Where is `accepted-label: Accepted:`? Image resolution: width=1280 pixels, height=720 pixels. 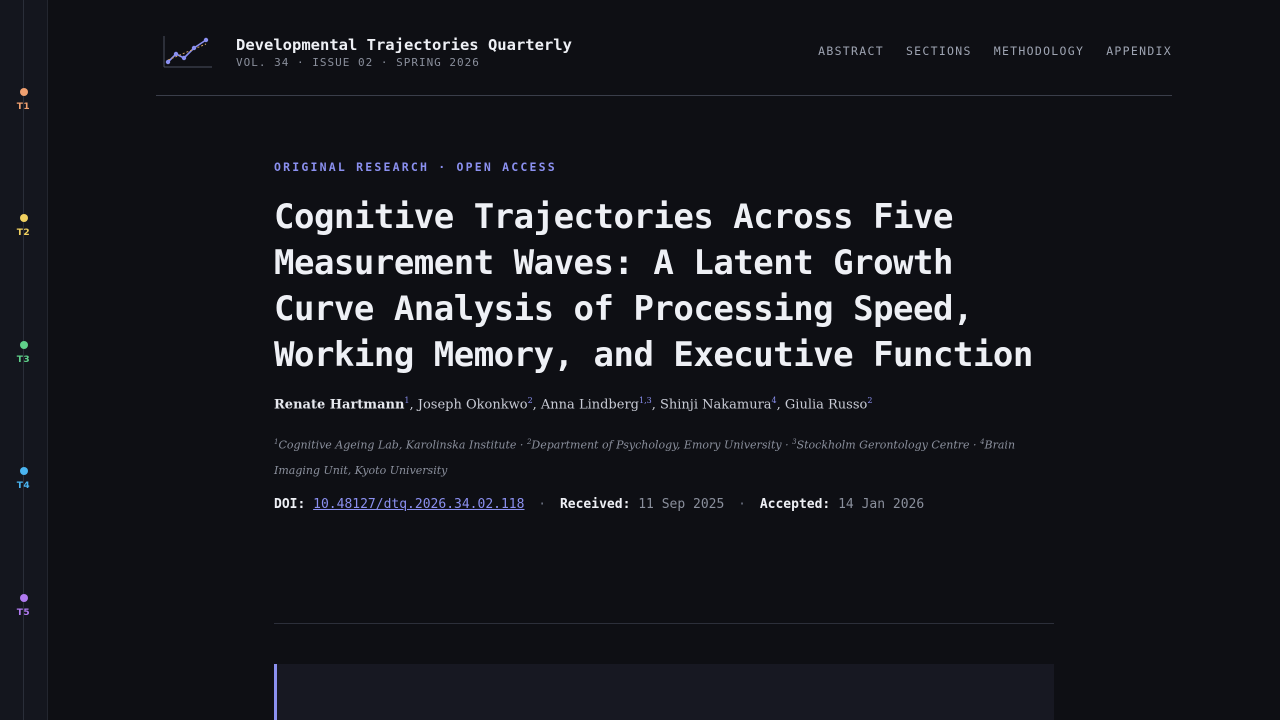
accepted-label: Accepted: is located at coordinates (795, 504).